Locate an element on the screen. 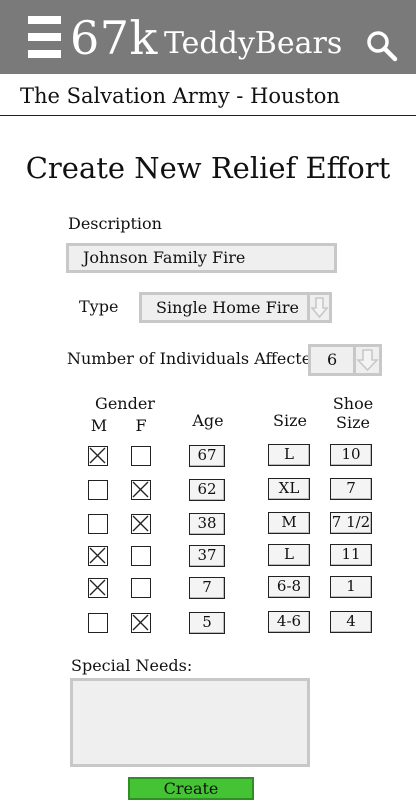  age-field: 7 is located at coordinates (207, 588).